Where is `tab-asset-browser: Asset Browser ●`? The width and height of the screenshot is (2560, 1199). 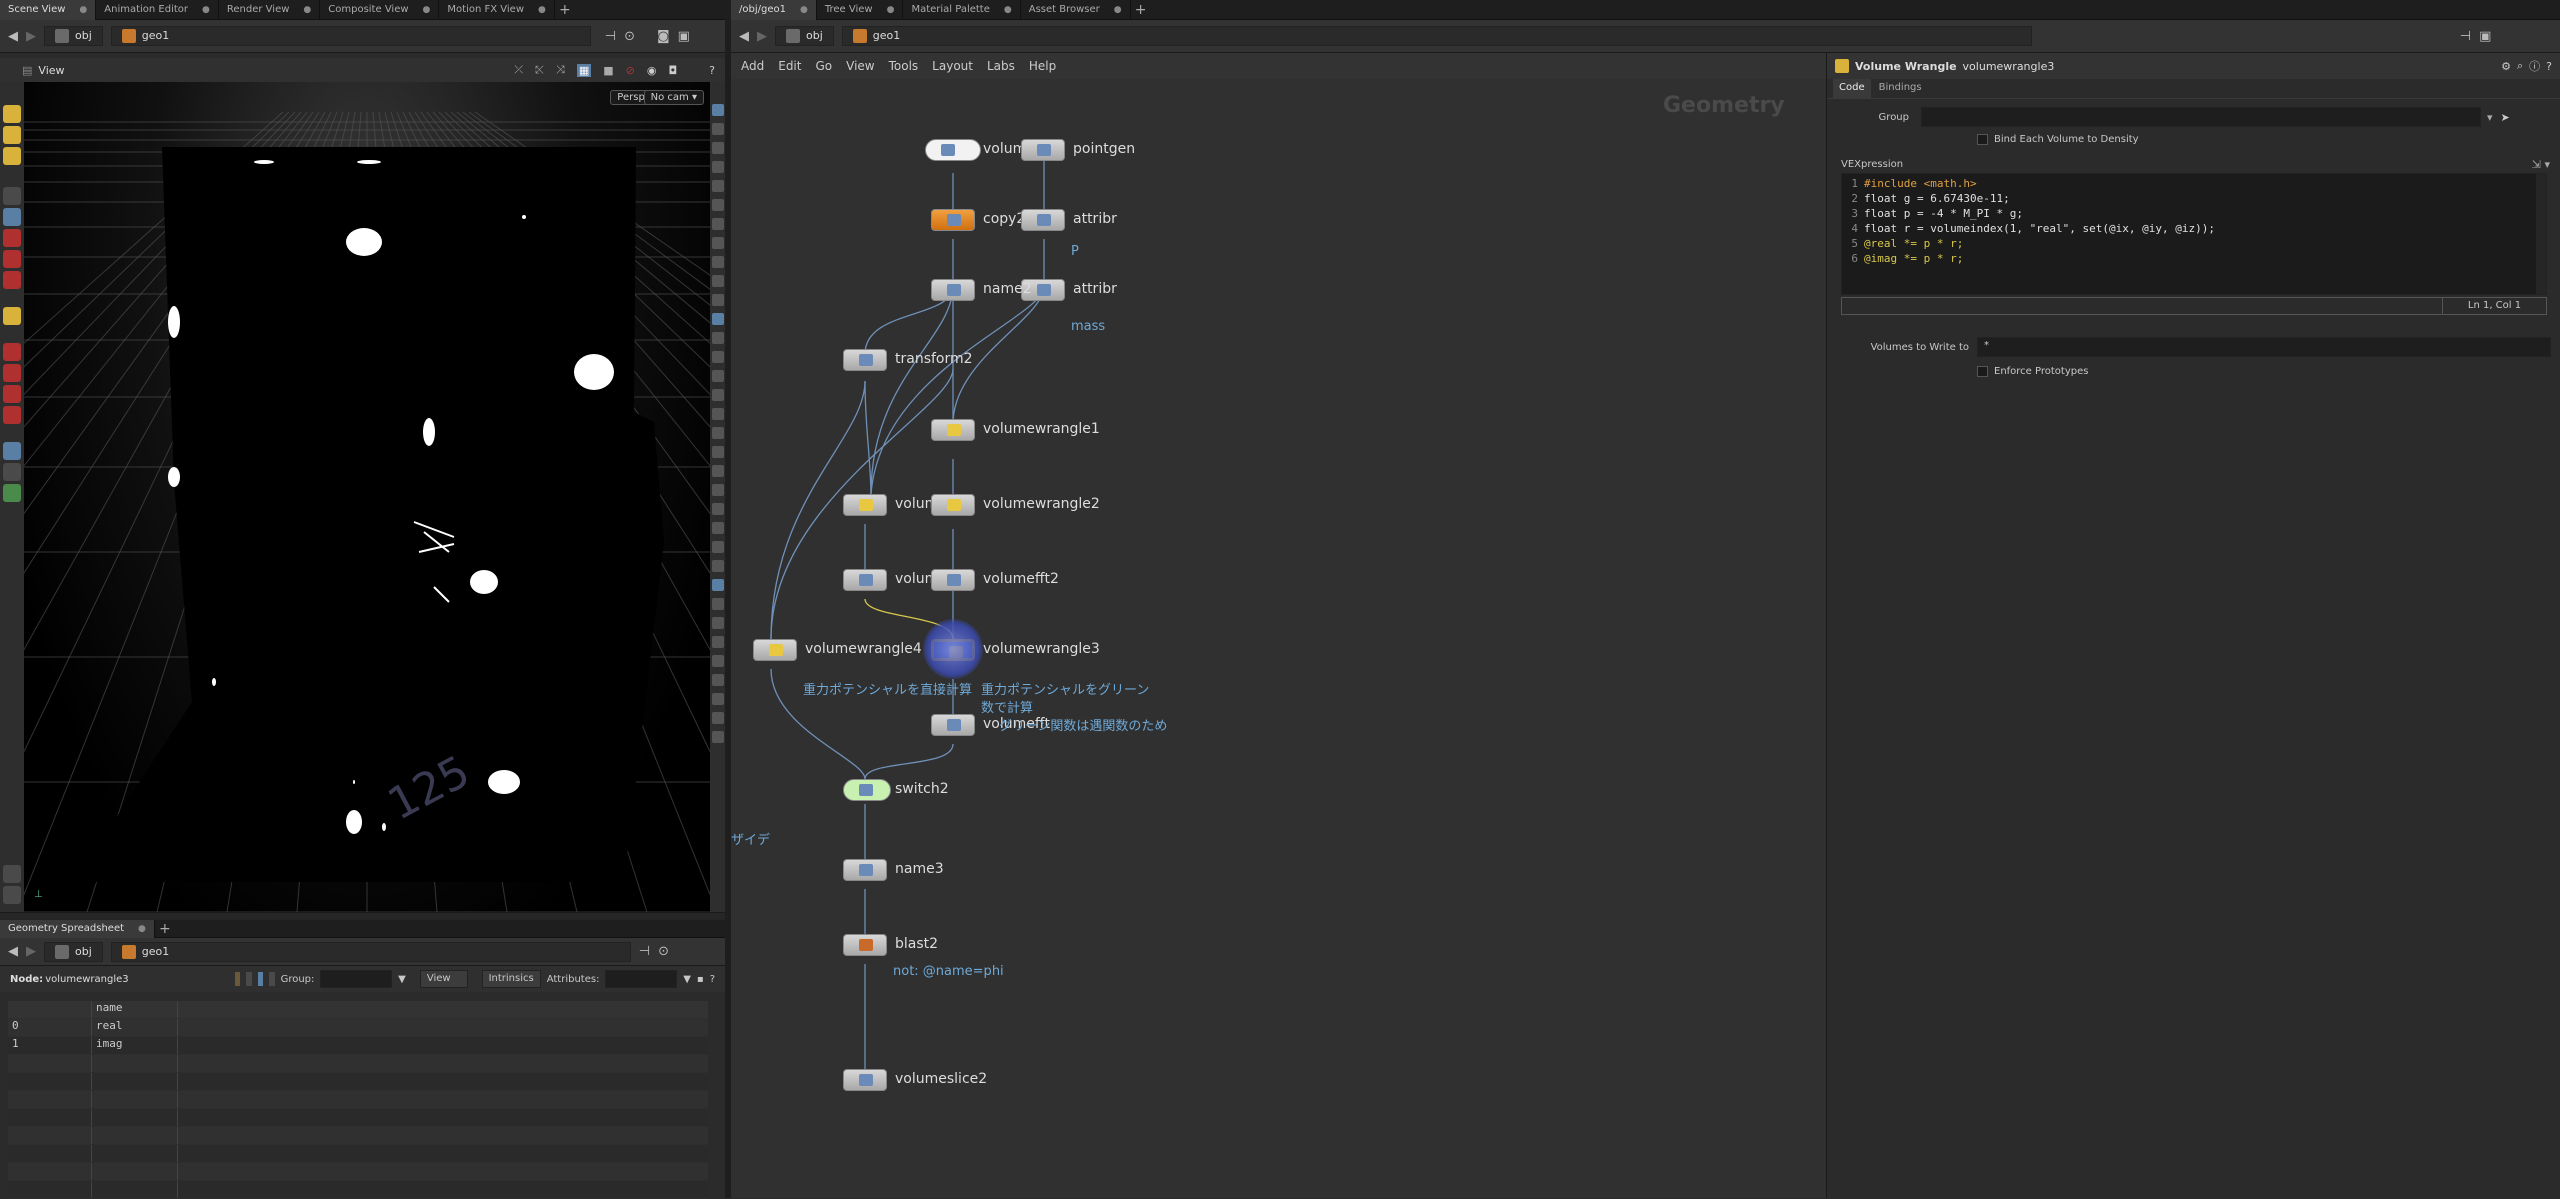
tab-asset-browser: Asset Browser ● is located at coordinates (1076, 10).